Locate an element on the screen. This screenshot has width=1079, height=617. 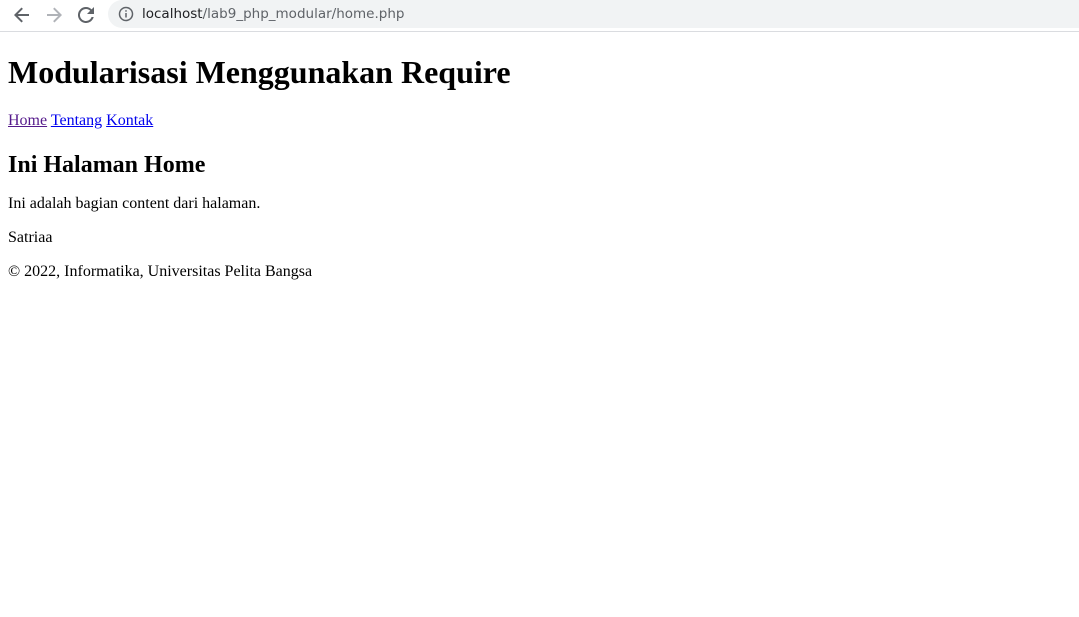
browser-toolbar: localhost/lab9_php_modular/home.php is located at coordinates (539, 16).